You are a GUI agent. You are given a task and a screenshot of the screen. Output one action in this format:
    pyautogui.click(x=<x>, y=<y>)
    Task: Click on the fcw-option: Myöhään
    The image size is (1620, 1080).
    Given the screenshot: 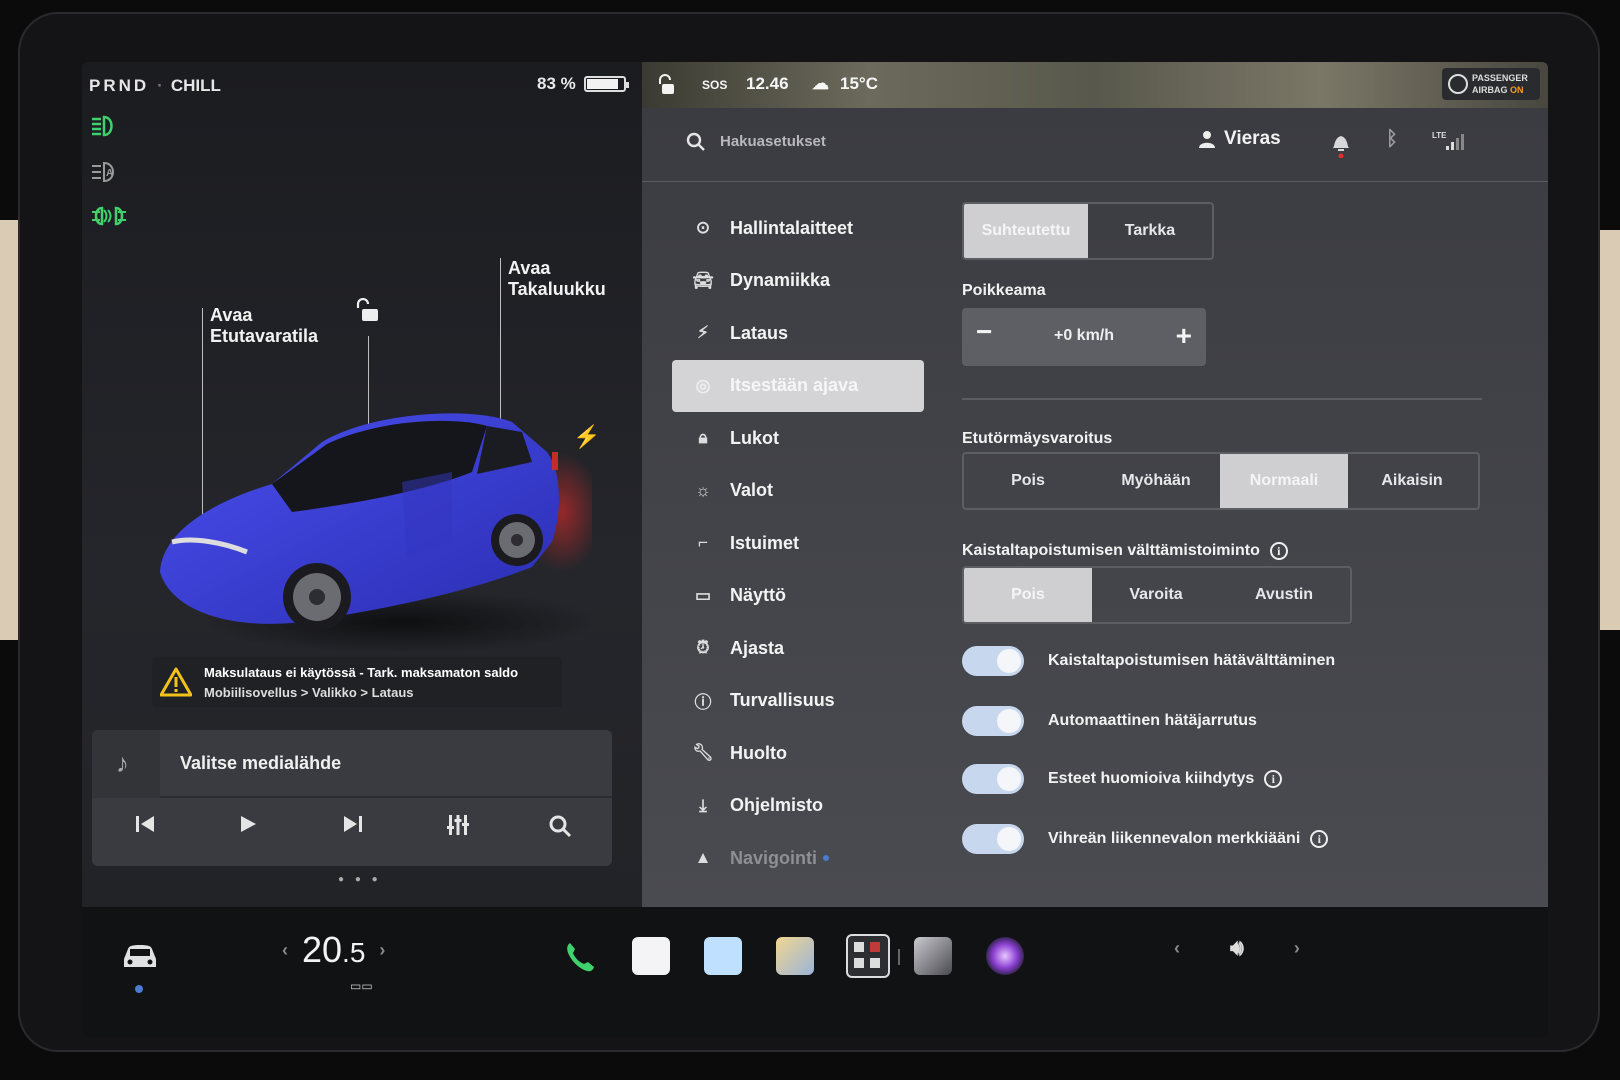 What is the action you would take?
    pyautogui.click(x=1156, y=481)
    